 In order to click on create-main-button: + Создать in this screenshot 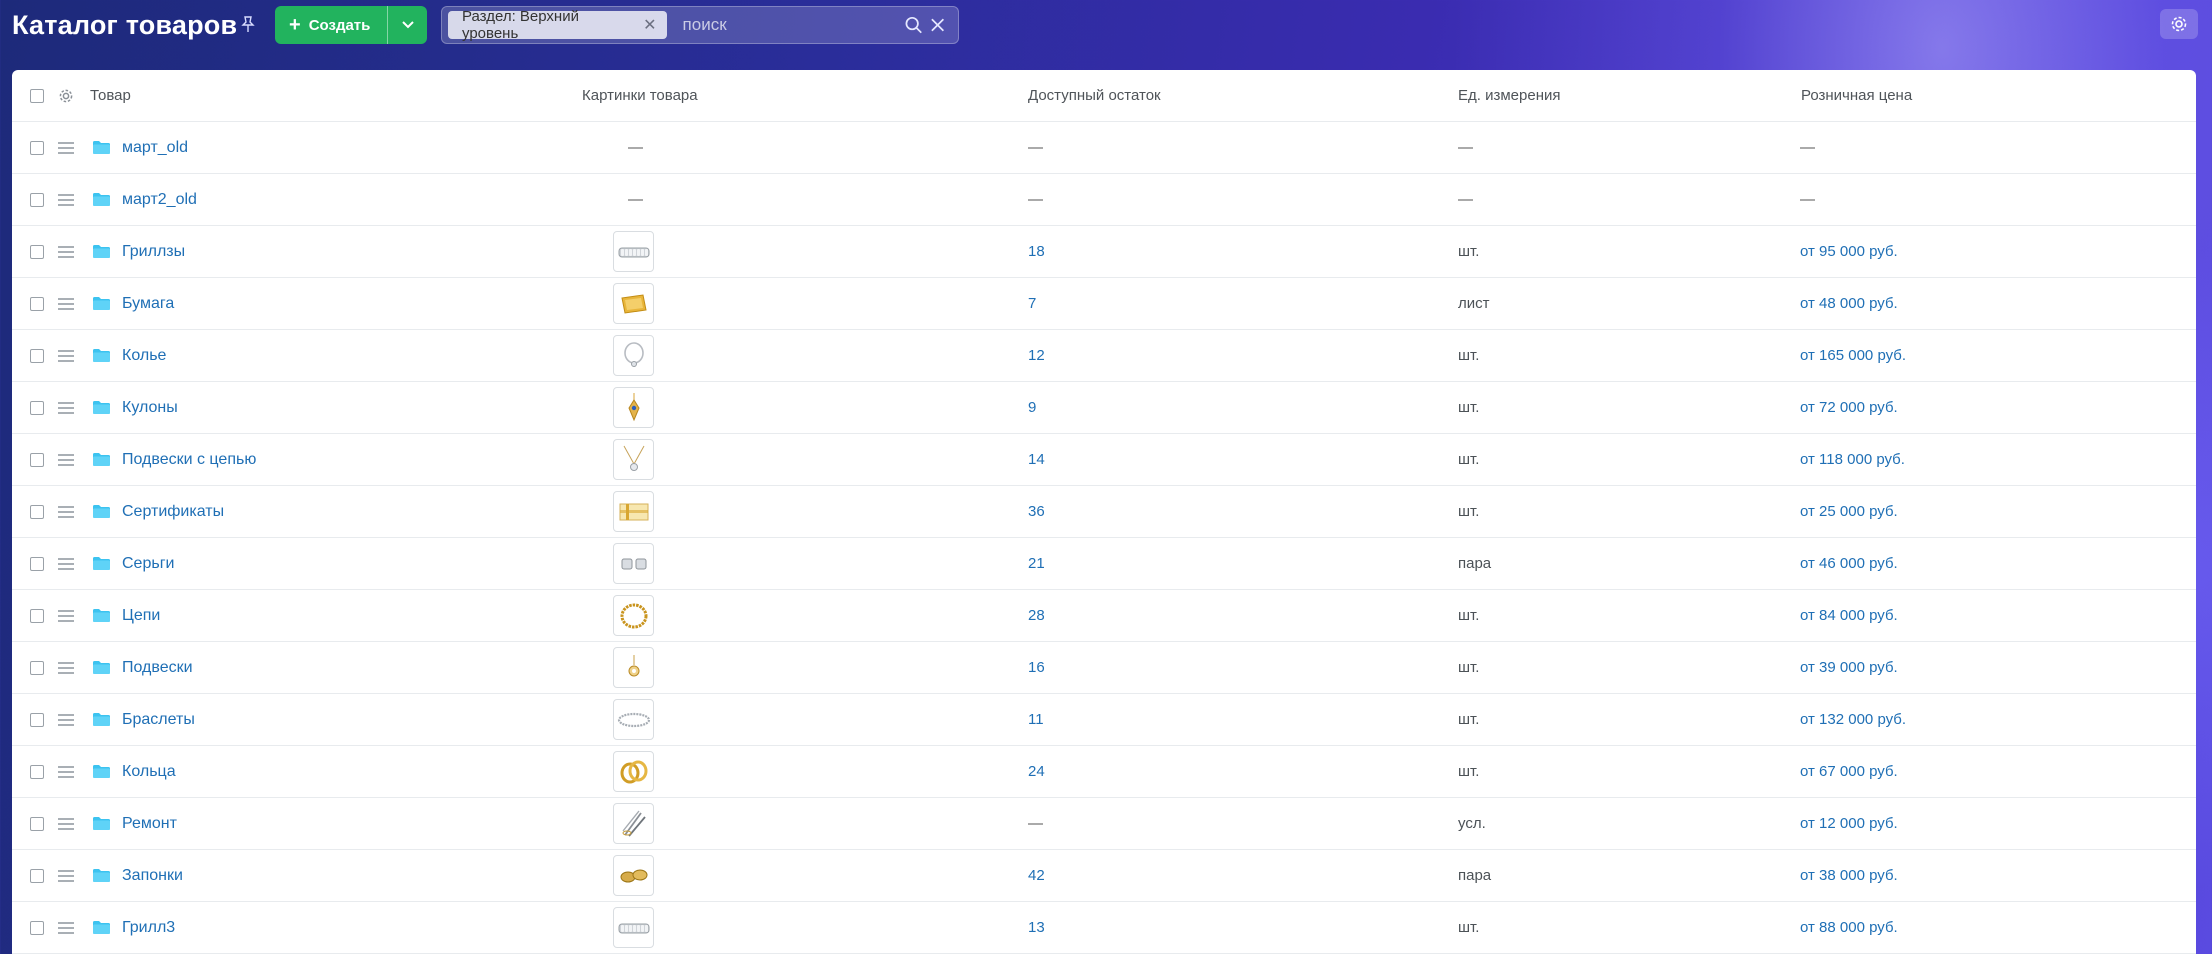, I will do `click(331, 25)`.